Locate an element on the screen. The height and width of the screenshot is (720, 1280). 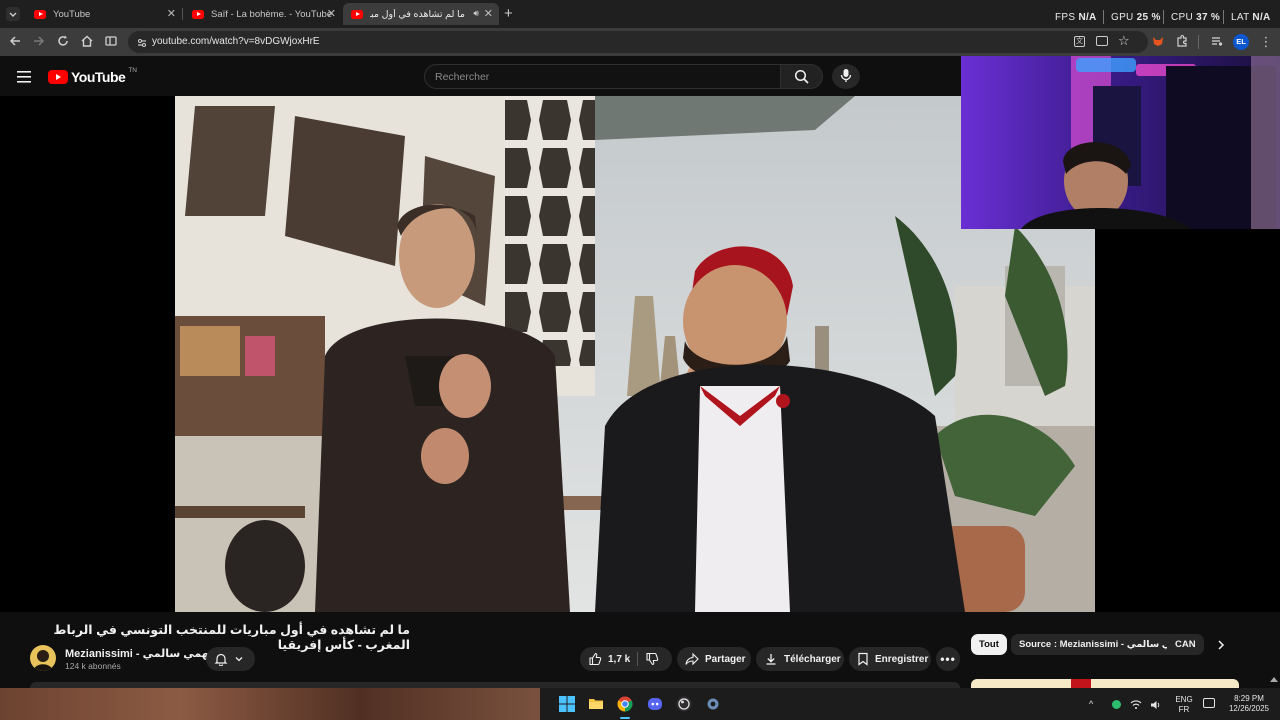
bookmark-star-icon: ☆ is located at coordinates (1124, 41).